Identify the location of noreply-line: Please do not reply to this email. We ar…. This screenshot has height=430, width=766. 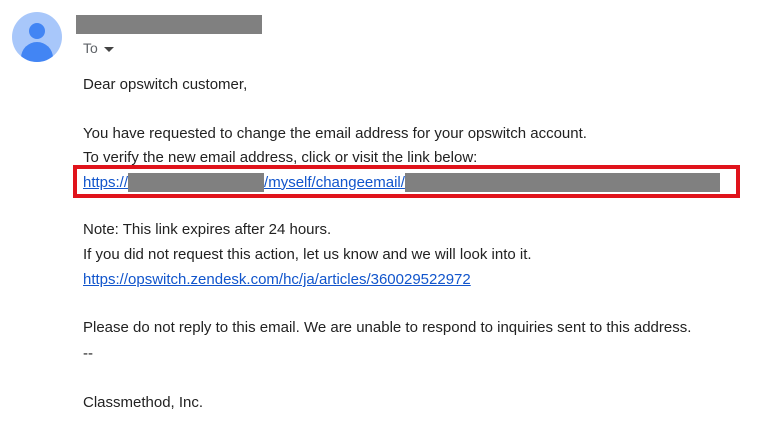
(387, 327).